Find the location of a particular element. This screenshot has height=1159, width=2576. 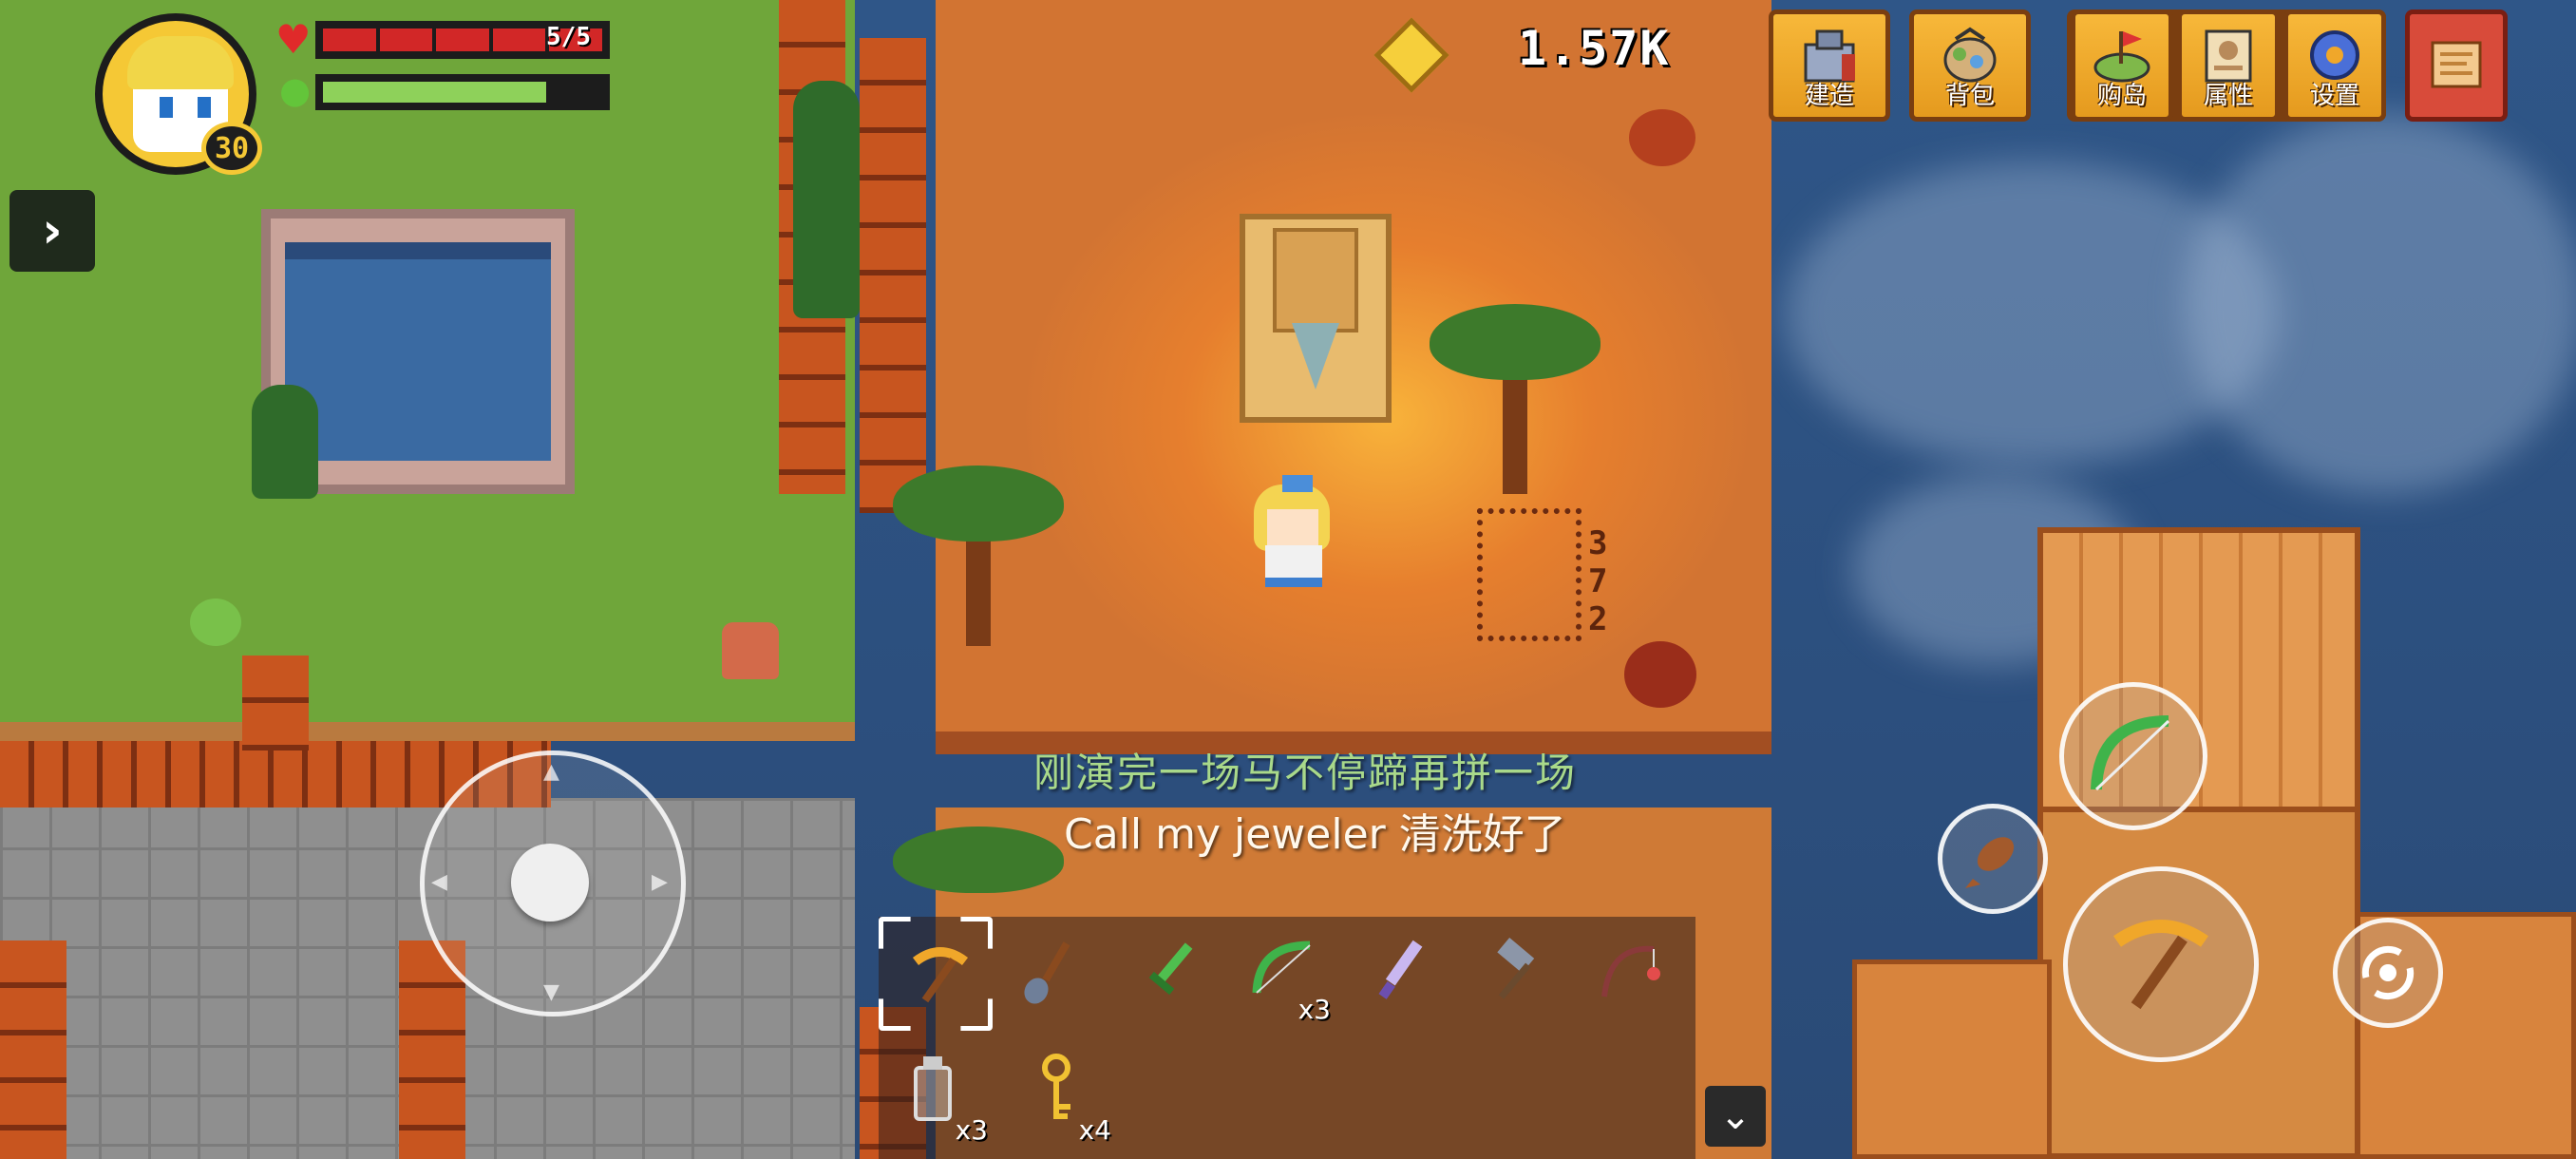

hotbar-slot-fishing-rod is located at coordinates (1631, 974).